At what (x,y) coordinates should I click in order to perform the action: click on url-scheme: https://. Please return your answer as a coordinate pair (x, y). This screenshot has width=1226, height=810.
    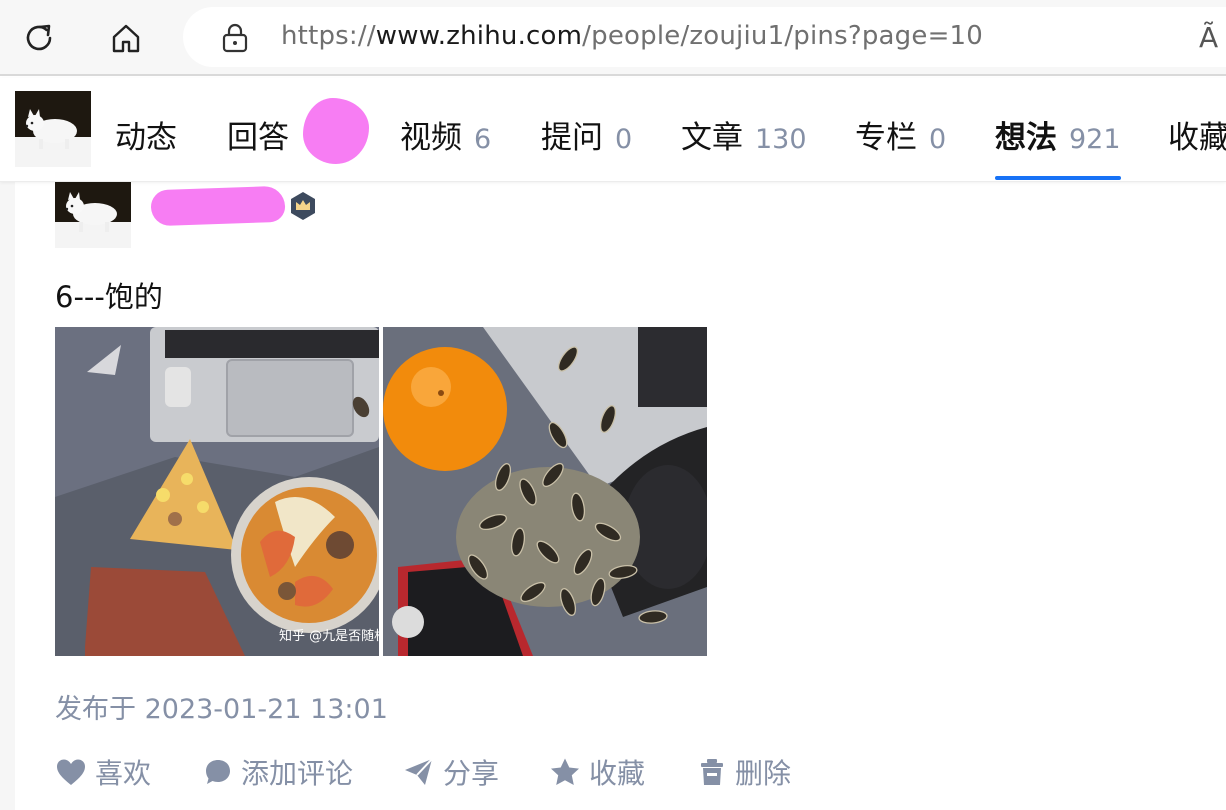
    Looking at the image, I should click on (328, 36).